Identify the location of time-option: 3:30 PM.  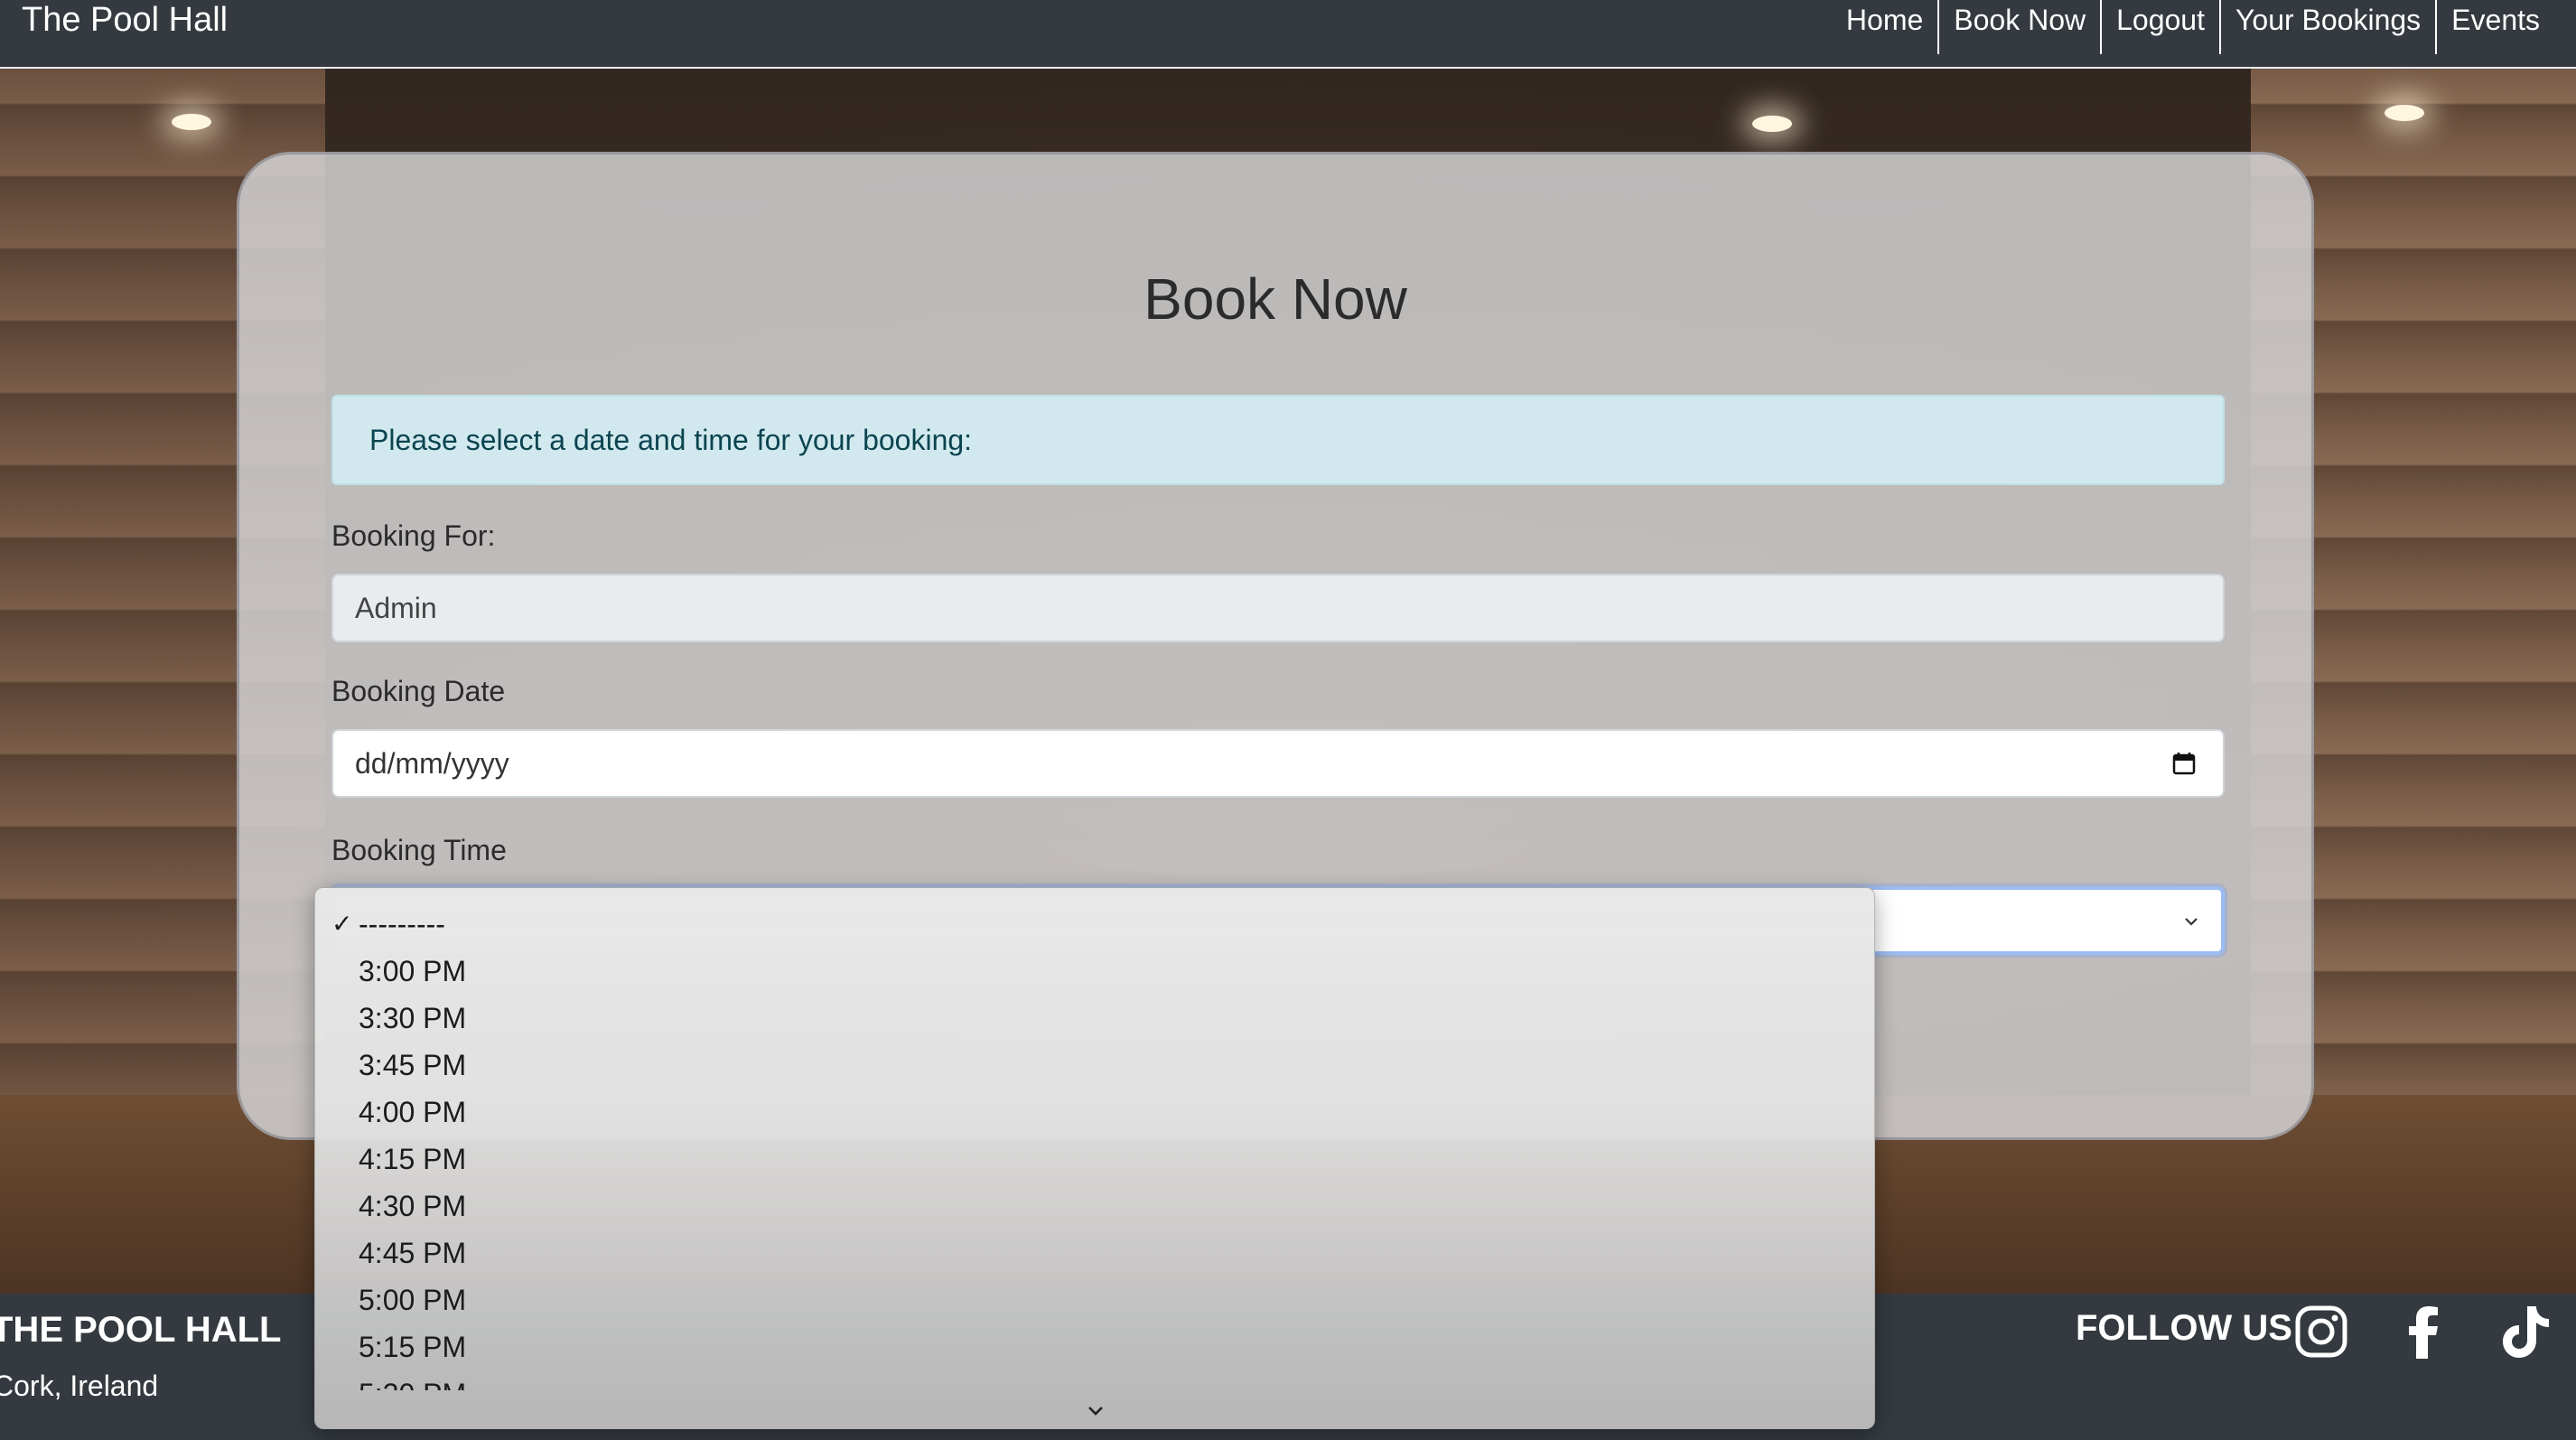
(412, 1018).